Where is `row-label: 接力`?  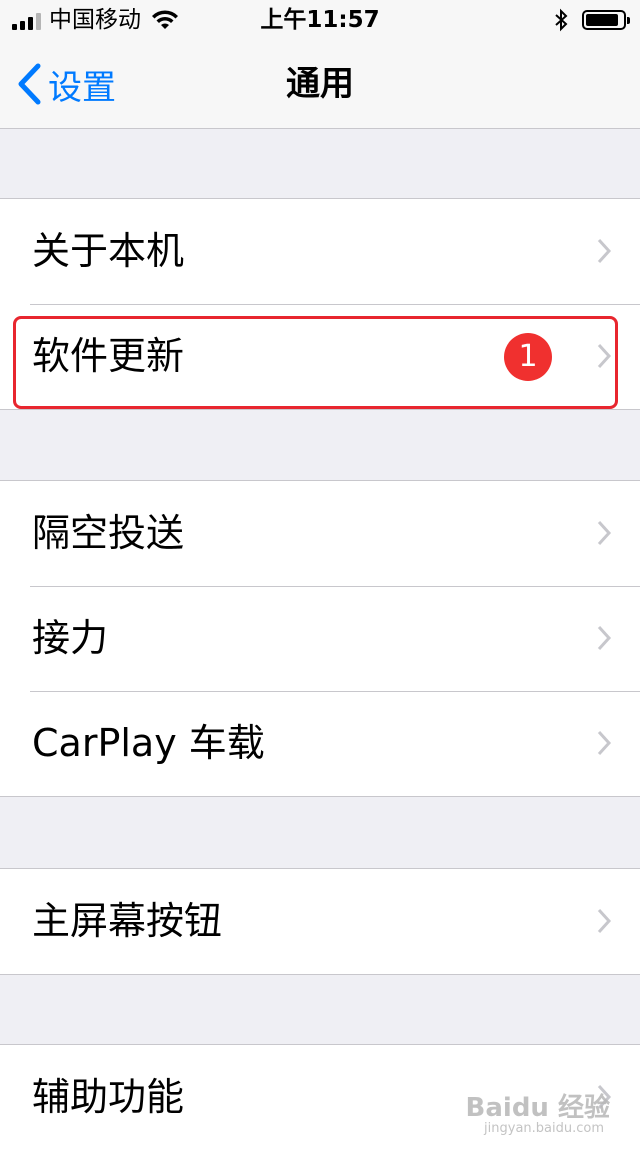
row-label: 接力 is located at coordinates (70, 638).